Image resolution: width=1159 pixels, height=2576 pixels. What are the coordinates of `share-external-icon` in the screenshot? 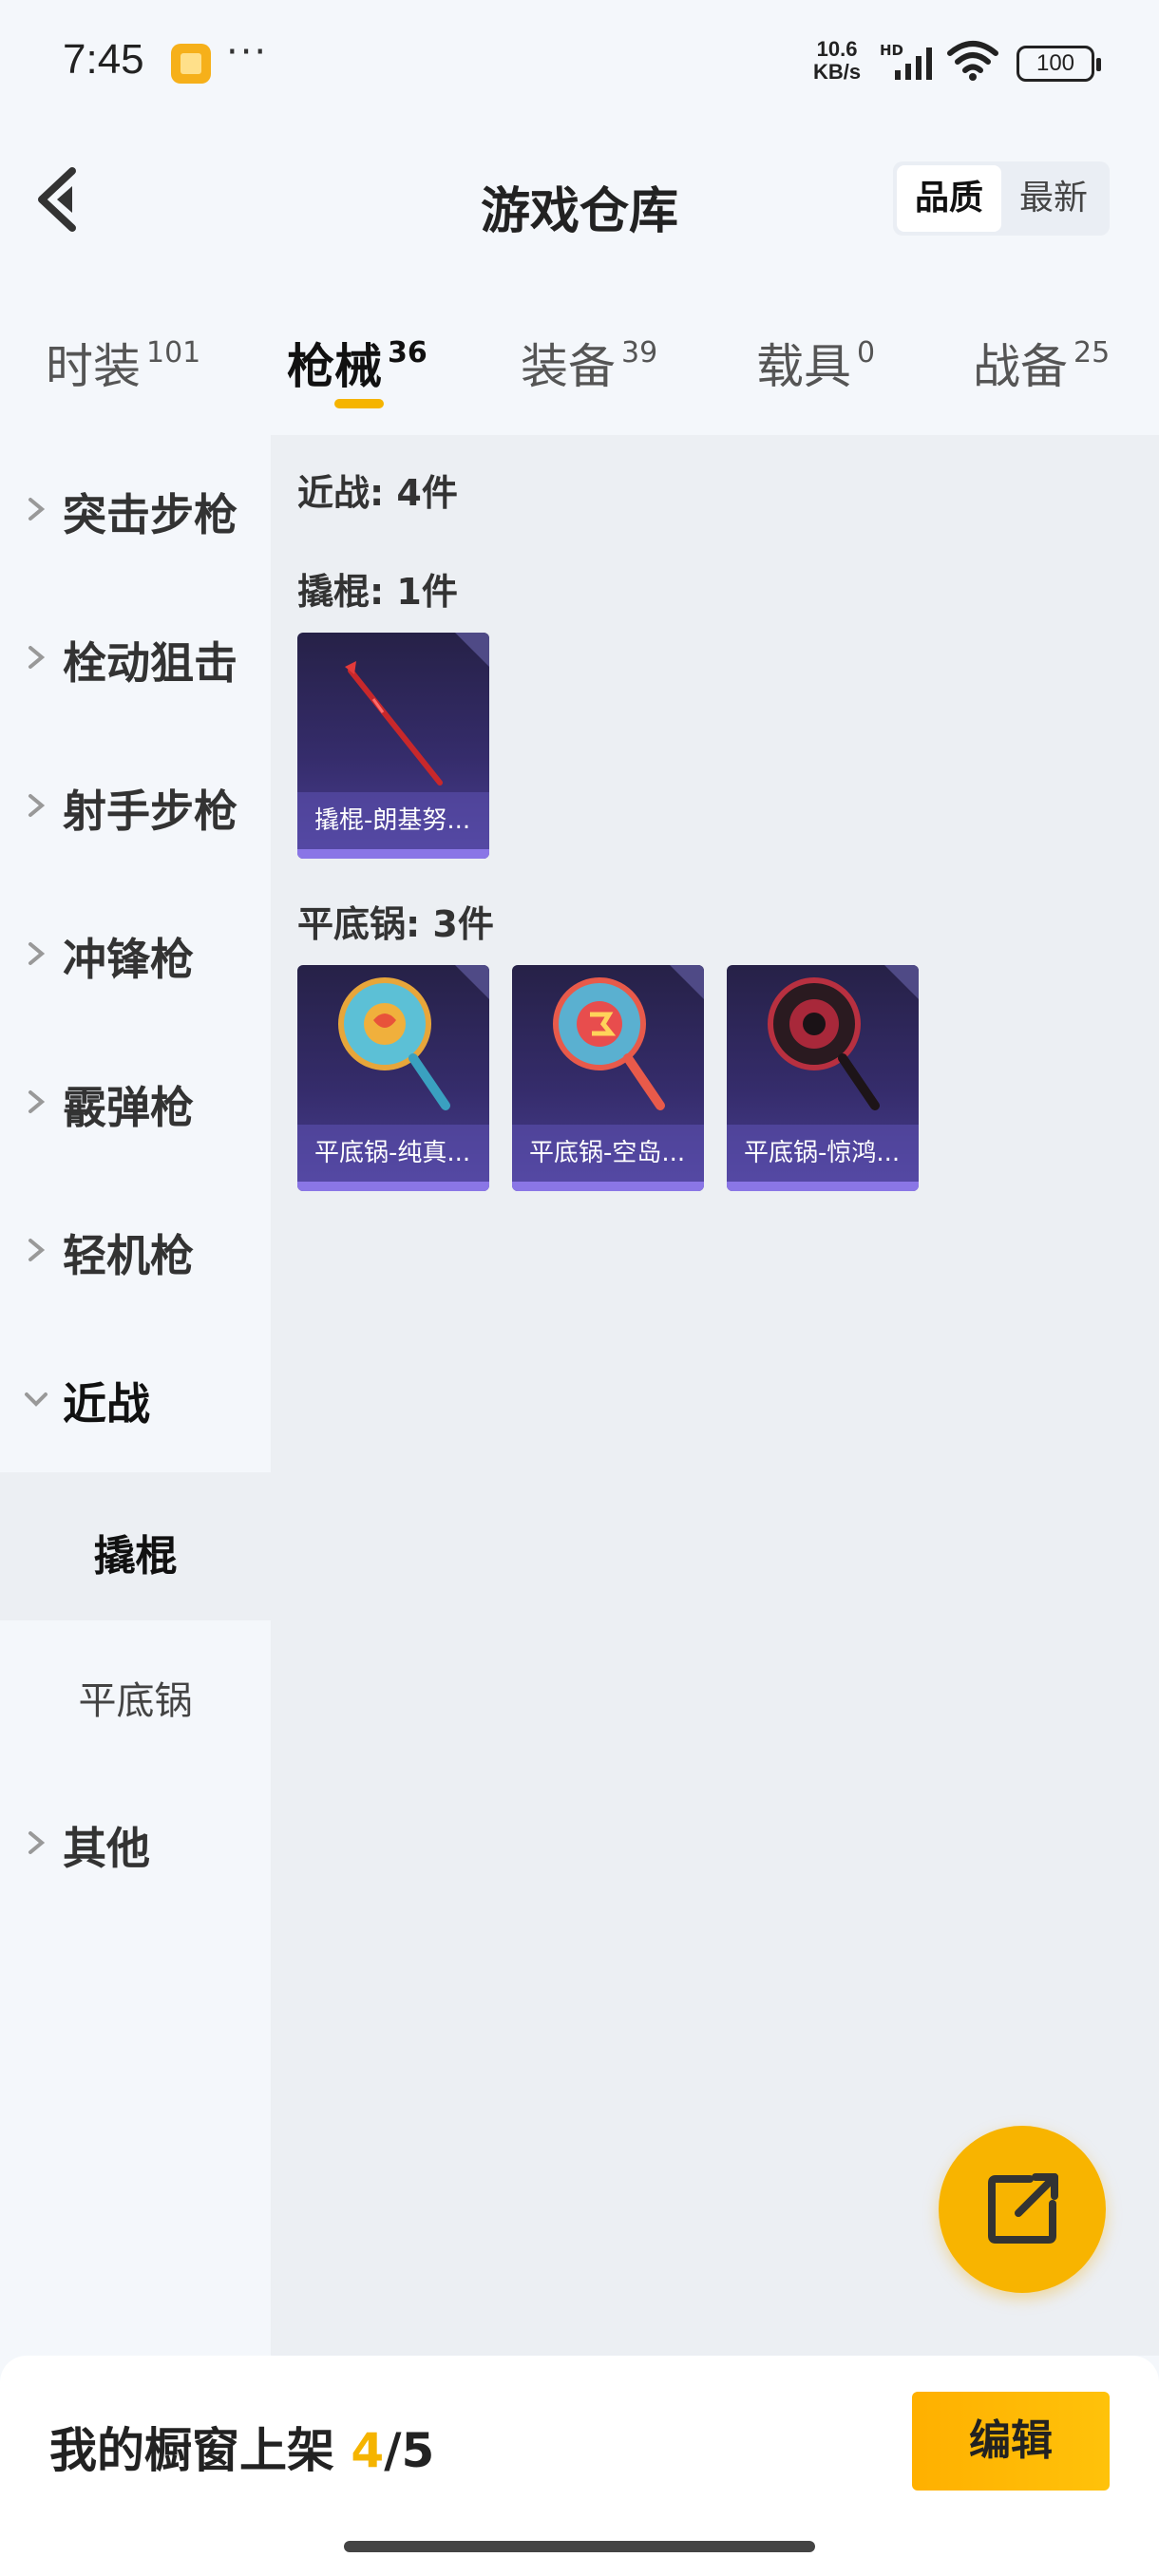 It's located at (1023, 2208).